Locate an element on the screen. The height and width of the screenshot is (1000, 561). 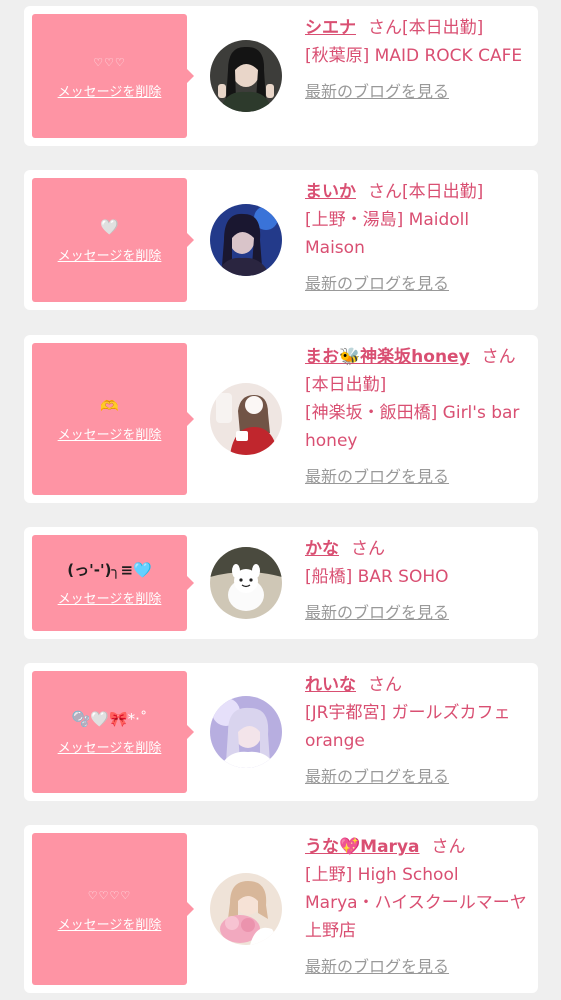
girl-name-link: まいか is located at coordinates (330, 192).